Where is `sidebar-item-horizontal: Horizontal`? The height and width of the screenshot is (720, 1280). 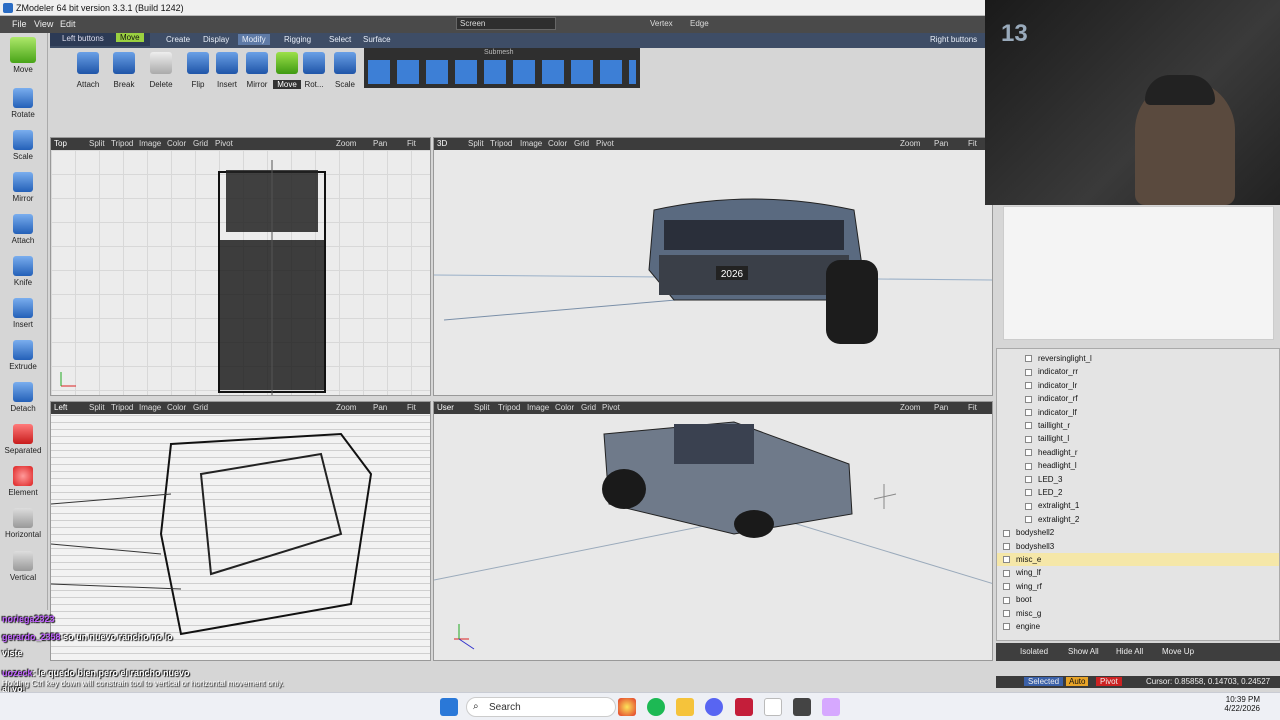 sidebar-item-horizontal: Horizontal is located at coordinates (23, 523).